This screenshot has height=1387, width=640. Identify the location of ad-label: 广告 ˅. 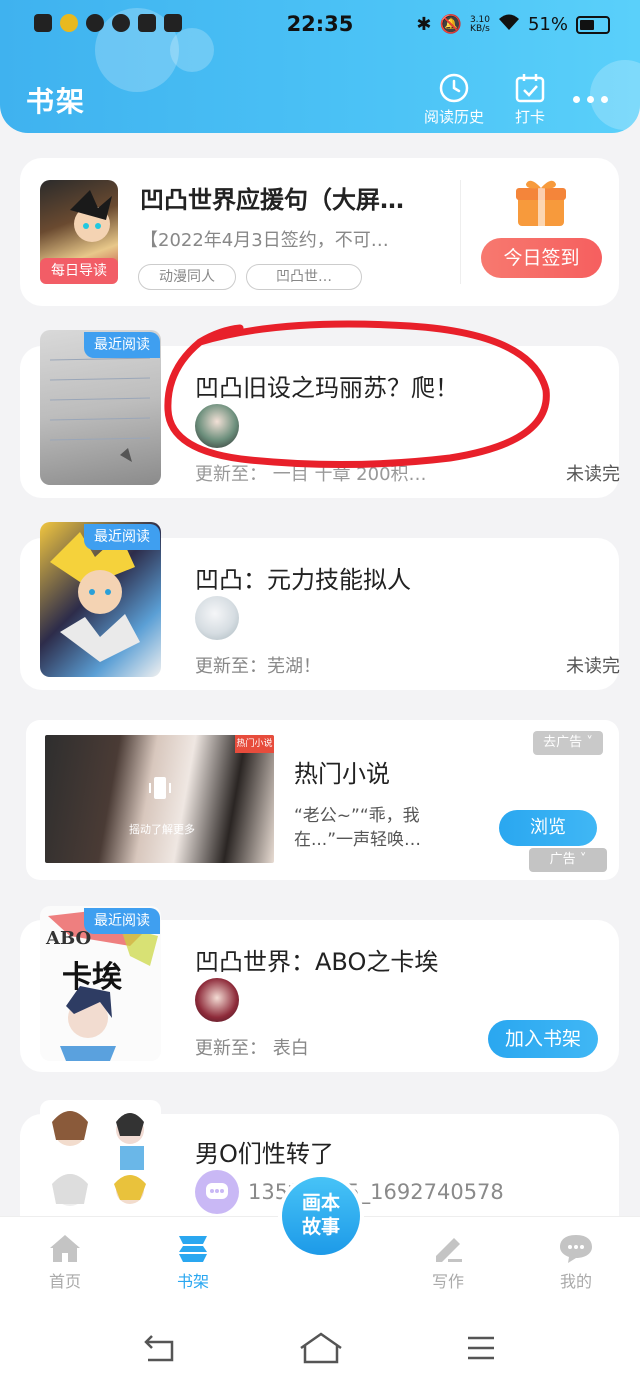
(568, 860).